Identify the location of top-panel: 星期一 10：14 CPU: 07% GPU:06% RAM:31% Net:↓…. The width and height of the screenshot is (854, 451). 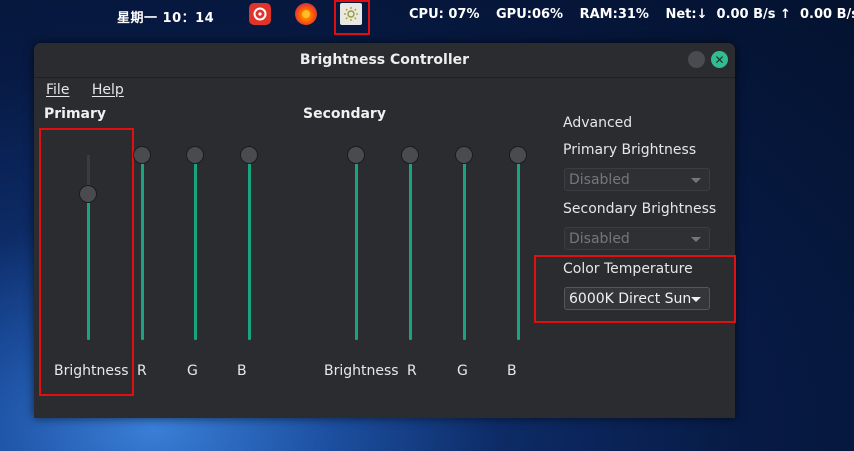
(427, 17).